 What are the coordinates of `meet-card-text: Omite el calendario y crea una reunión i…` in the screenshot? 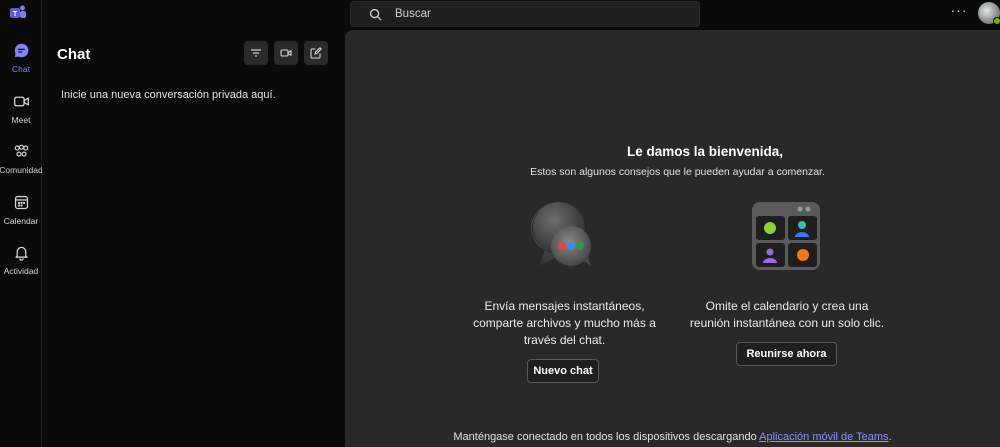 It's located at (787, 315).